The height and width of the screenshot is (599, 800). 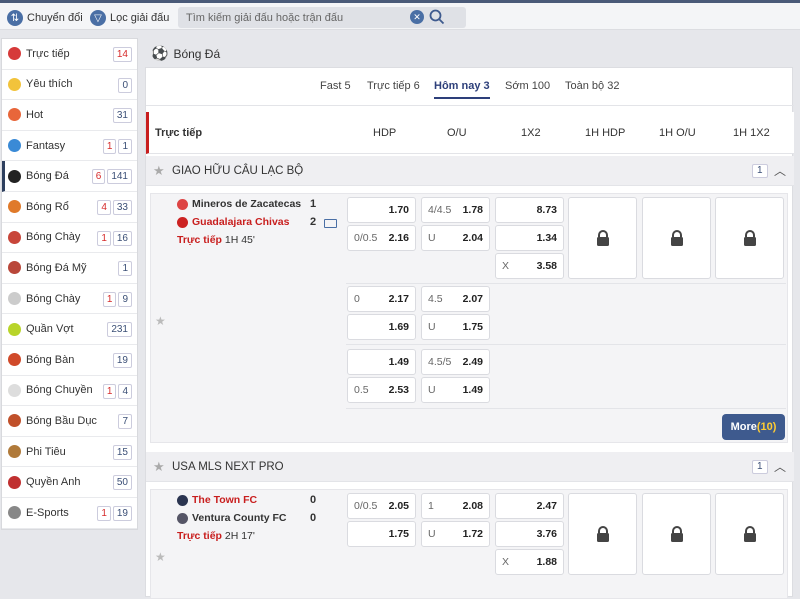 What do you see at coordinates (529, 210) in the screenshot?
I see `odds-cell: 8.73` at bounding box center [529, 210].